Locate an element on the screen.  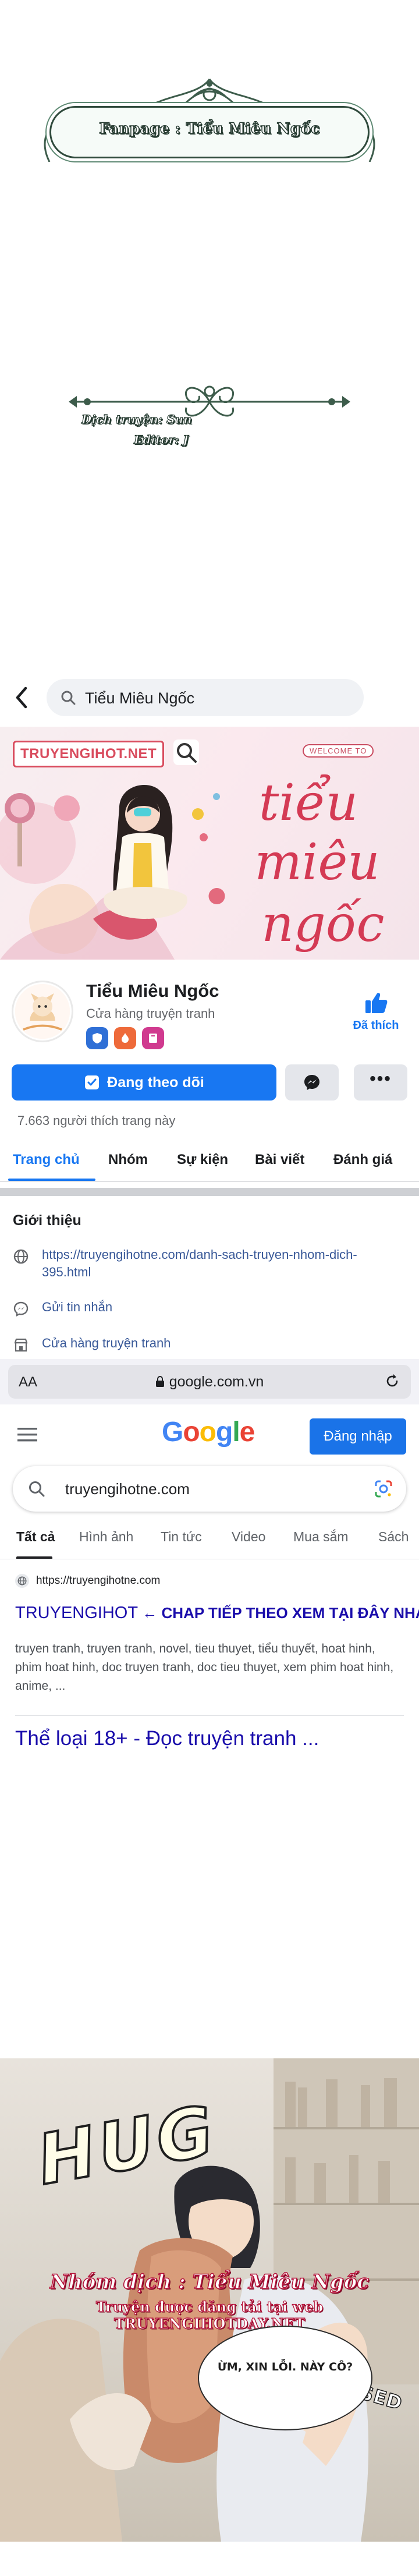
result-title-main: TRUYENGIHOT is located at coordinates (77, 1613).